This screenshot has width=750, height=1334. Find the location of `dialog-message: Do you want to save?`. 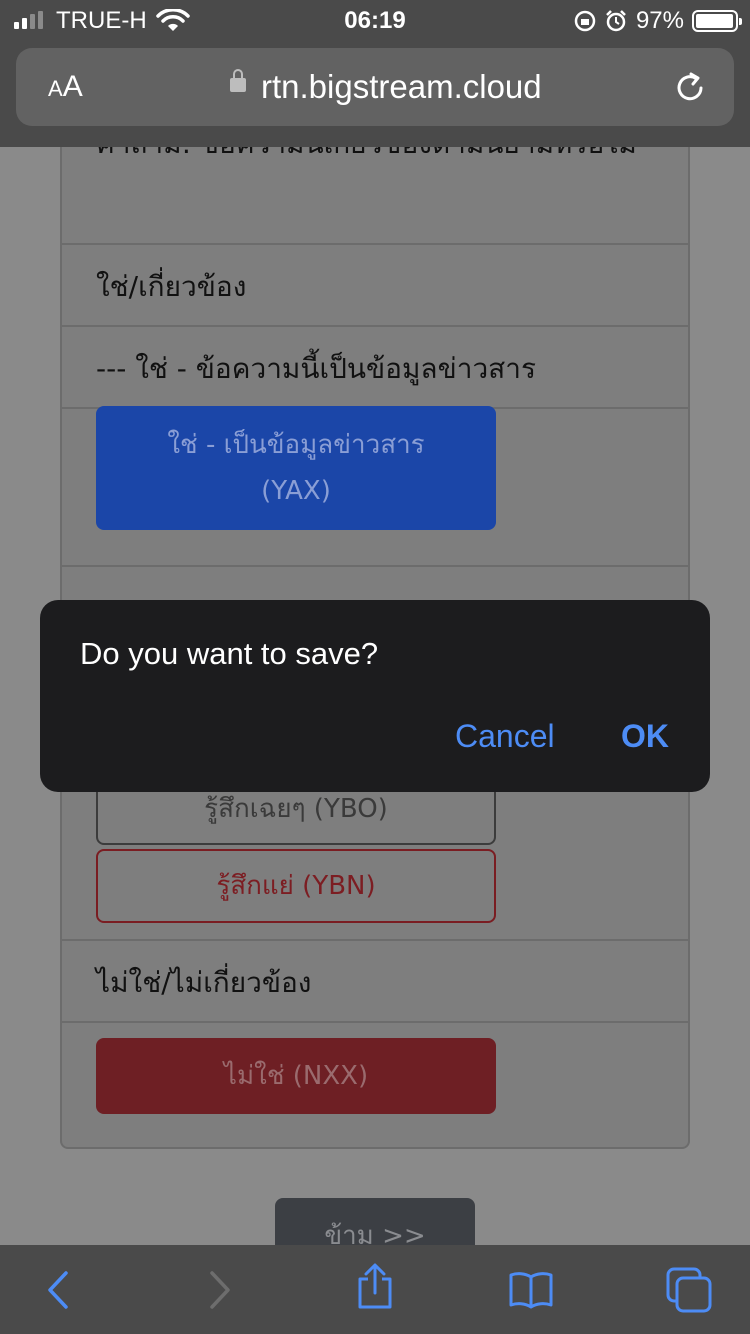

dialog-message: Do you want to save? is located at coordinates (229, 653).